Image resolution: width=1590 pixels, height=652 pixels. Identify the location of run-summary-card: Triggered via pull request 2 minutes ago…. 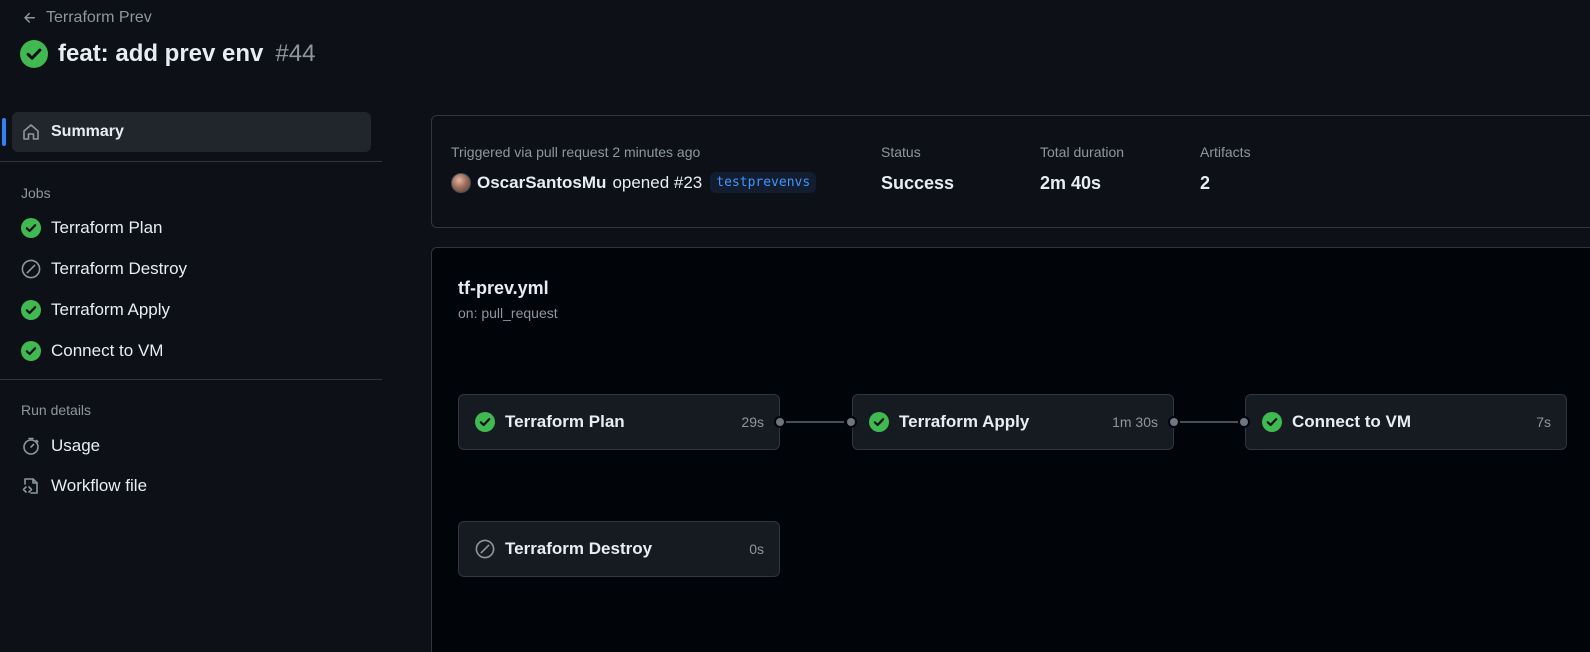
(1010, 171).